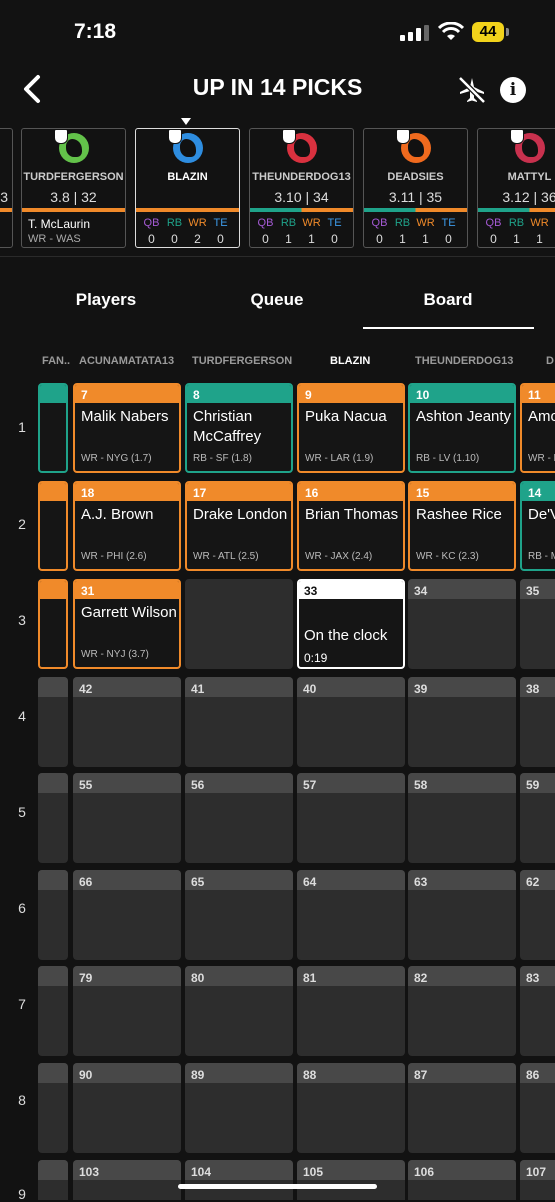 The width and height of the screenshot is (555, 1202). Describe the element at coordinates (421, 978) in the screenshot. I see `pick-number: 82` at that location.